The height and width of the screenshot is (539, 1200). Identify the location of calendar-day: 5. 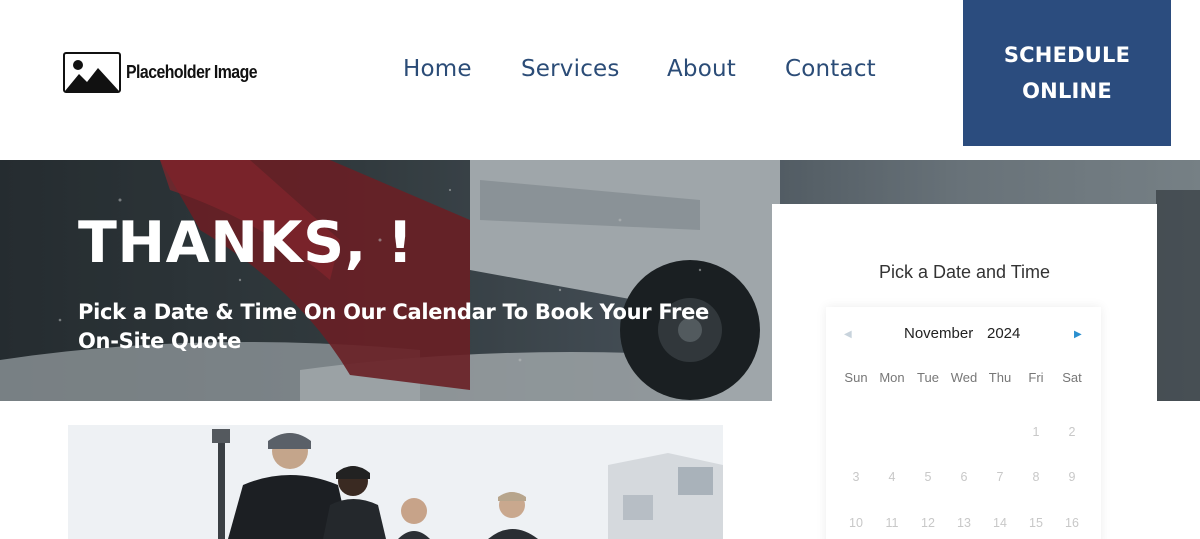
(928, 477).